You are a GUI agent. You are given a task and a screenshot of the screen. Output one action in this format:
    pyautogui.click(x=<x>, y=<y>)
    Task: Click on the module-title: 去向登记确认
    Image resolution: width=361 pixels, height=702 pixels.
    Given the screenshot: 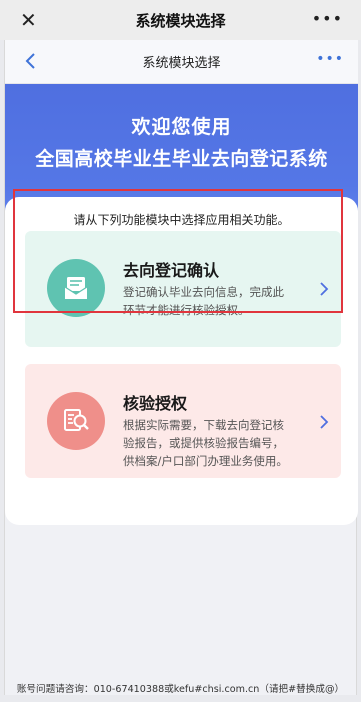 What is the action you would take?
    pyautogui.click(x=171, y=270)
    